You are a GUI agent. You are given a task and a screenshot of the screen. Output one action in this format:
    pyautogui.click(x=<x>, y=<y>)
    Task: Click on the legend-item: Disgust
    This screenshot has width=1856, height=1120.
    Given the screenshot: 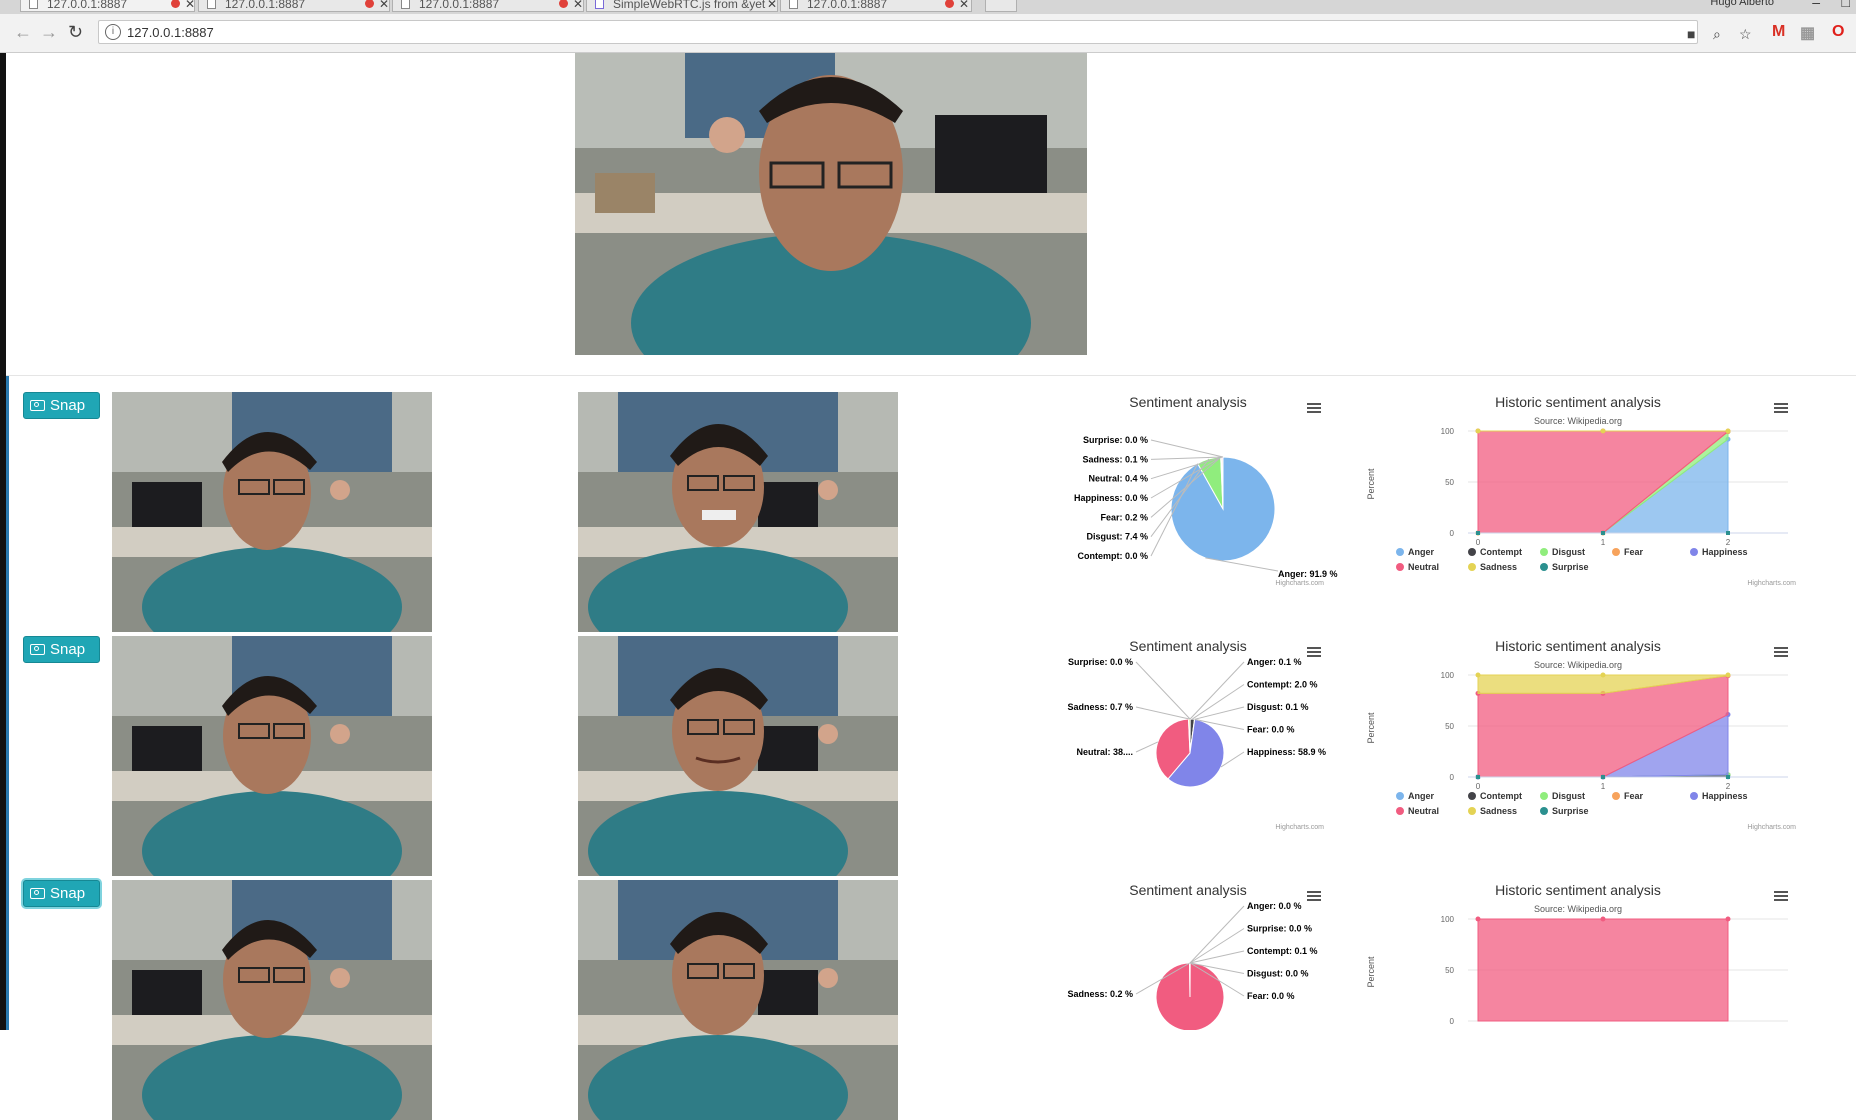 What is the action you would take?
    pyautogui.click(x=1568, y=552)
    